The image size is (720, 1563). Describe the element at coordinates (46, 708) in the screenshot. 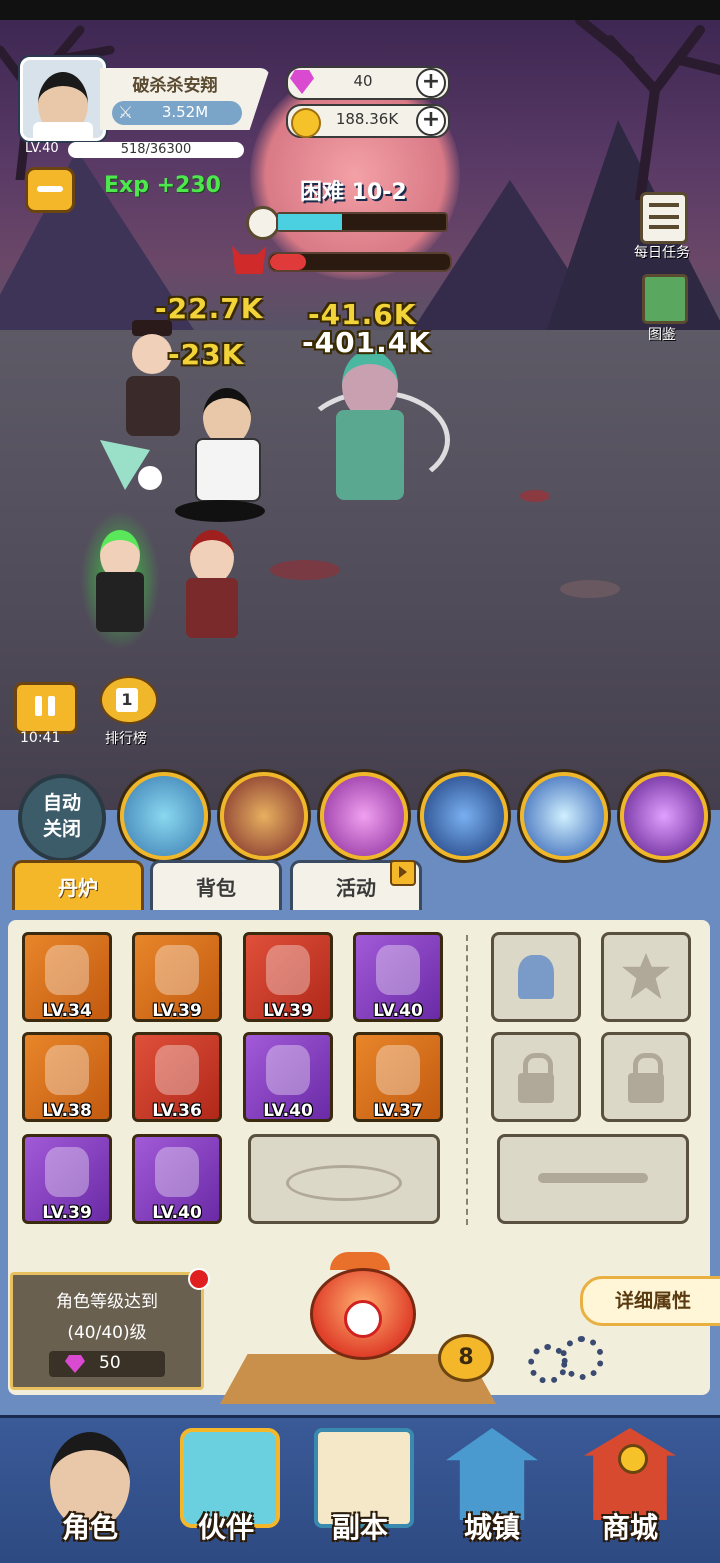

I see `pause-button` at that location.